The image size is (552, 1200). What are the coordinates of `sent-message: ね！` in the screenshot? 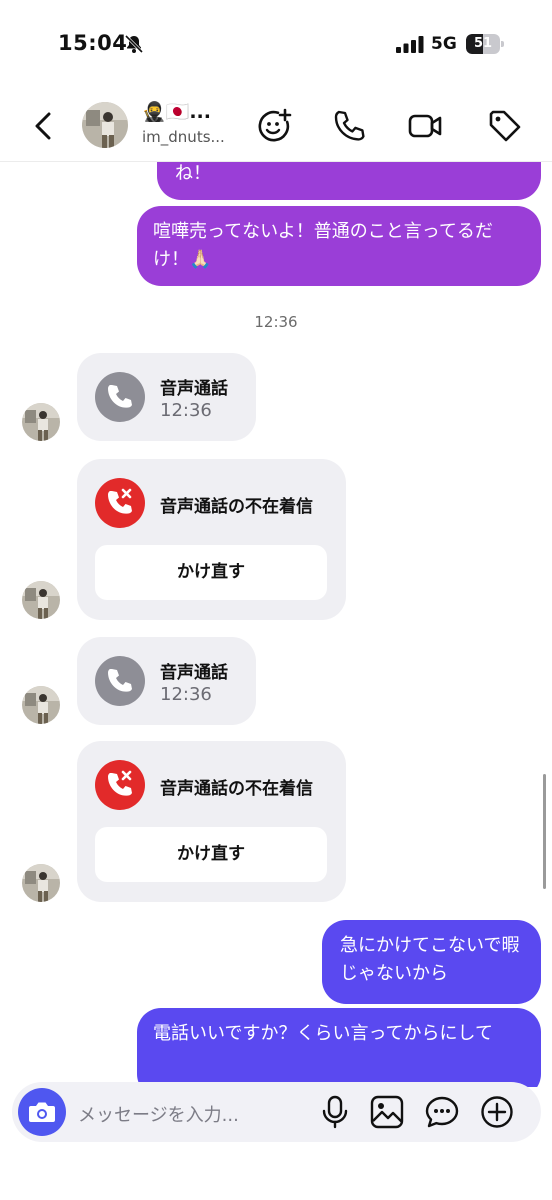 It's located at (349, 181).